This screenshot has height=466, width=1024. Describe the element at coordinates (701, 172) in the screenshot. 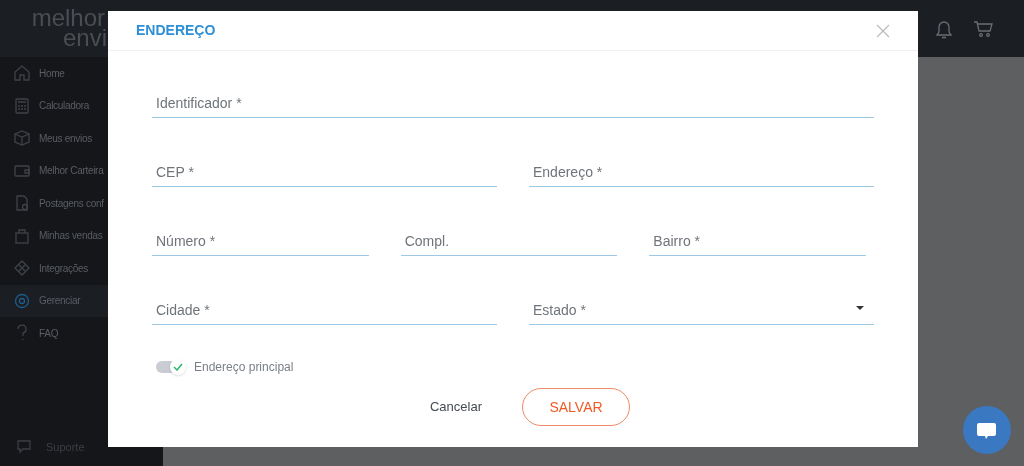

I see `input-field: Endereço *` at that location.